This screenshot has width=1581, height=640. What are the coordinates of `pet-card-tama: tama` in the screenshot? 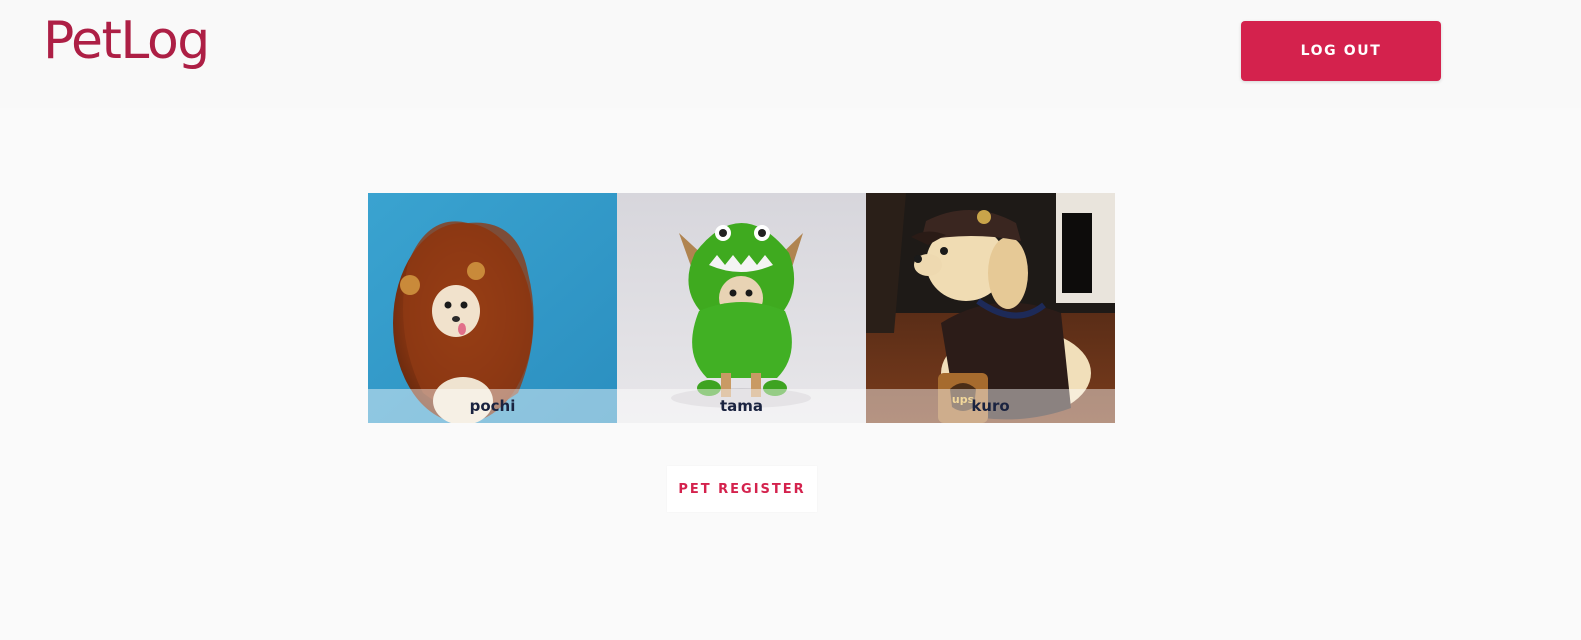 It's located at (741, 308).